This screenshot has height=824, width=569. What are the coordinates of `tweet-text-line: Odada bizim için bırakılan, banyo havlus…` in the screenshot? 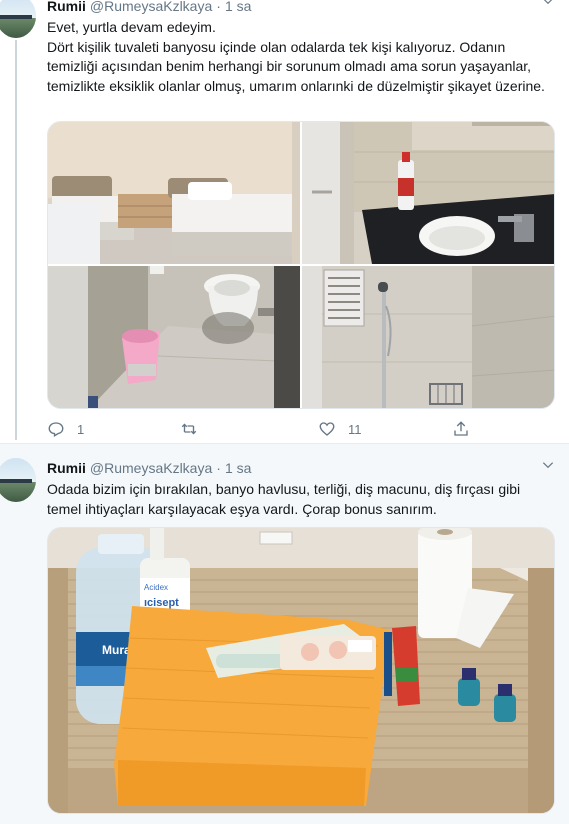 It's located at (284, 499).